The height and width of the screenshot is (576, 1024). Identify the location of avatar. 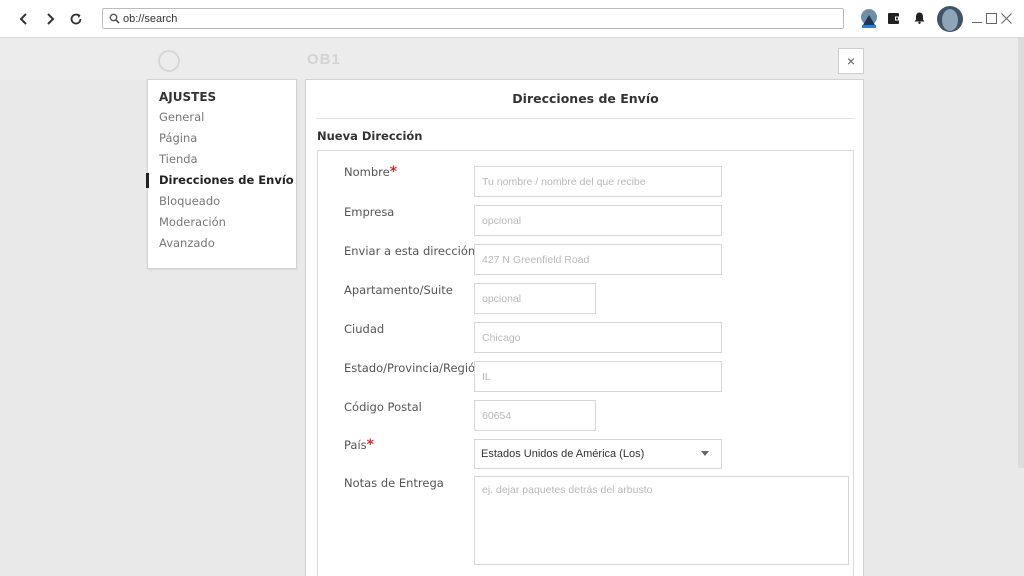
(950, 19).